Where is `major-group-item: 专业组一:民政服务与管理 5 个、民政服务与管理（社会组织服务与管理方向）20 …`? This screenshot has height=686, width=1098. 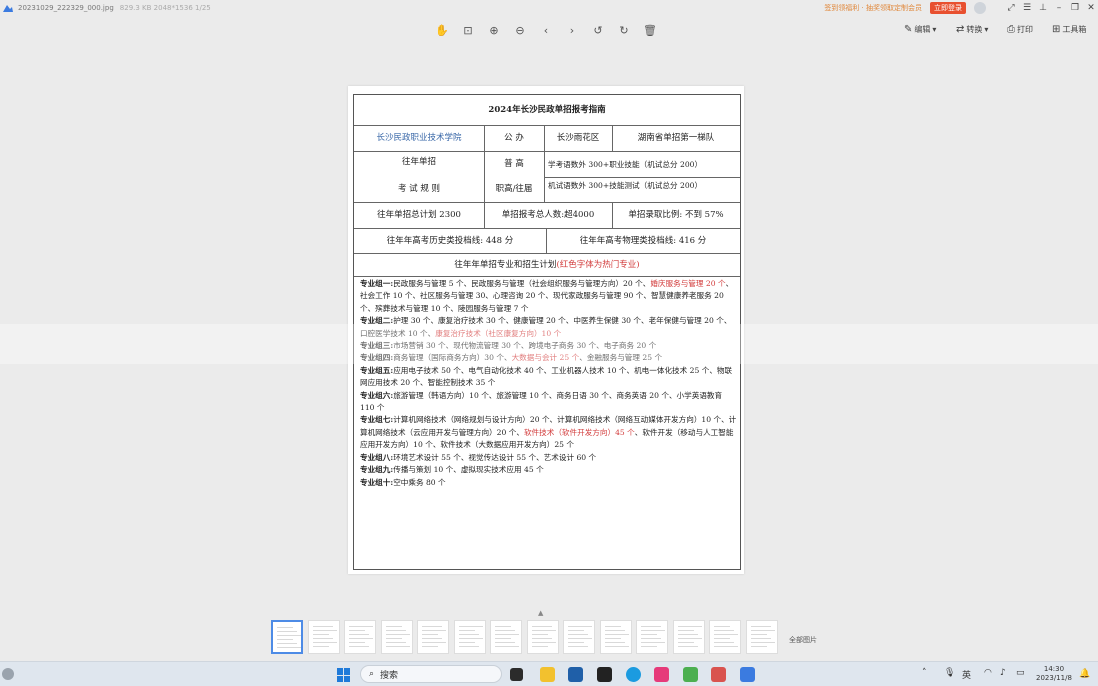 major-group-item: 专业组一:民政服务与管理 5 个、民政服务与管理（社会组织服务与管理方向）20 … is located at coordinates (547, 296).